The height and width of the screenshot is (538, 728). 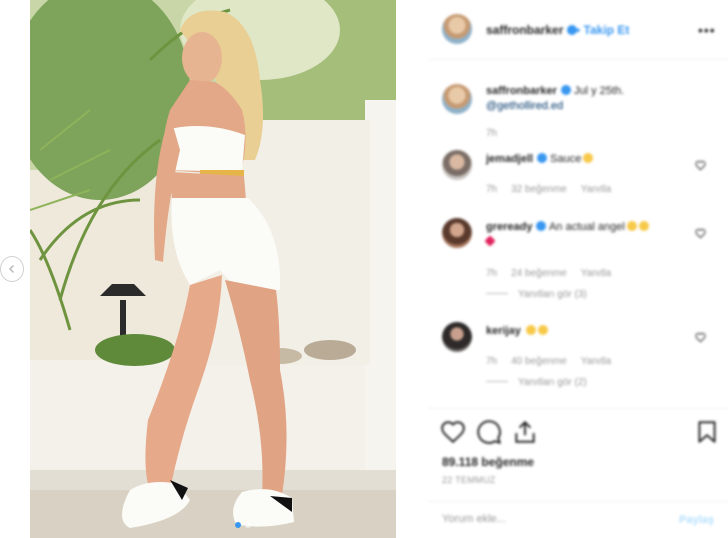 What do you see at coordinates (539, 189) in the screenshot?
I see `comment-likes: 32 beğenme` at bounding box center [539, 189].